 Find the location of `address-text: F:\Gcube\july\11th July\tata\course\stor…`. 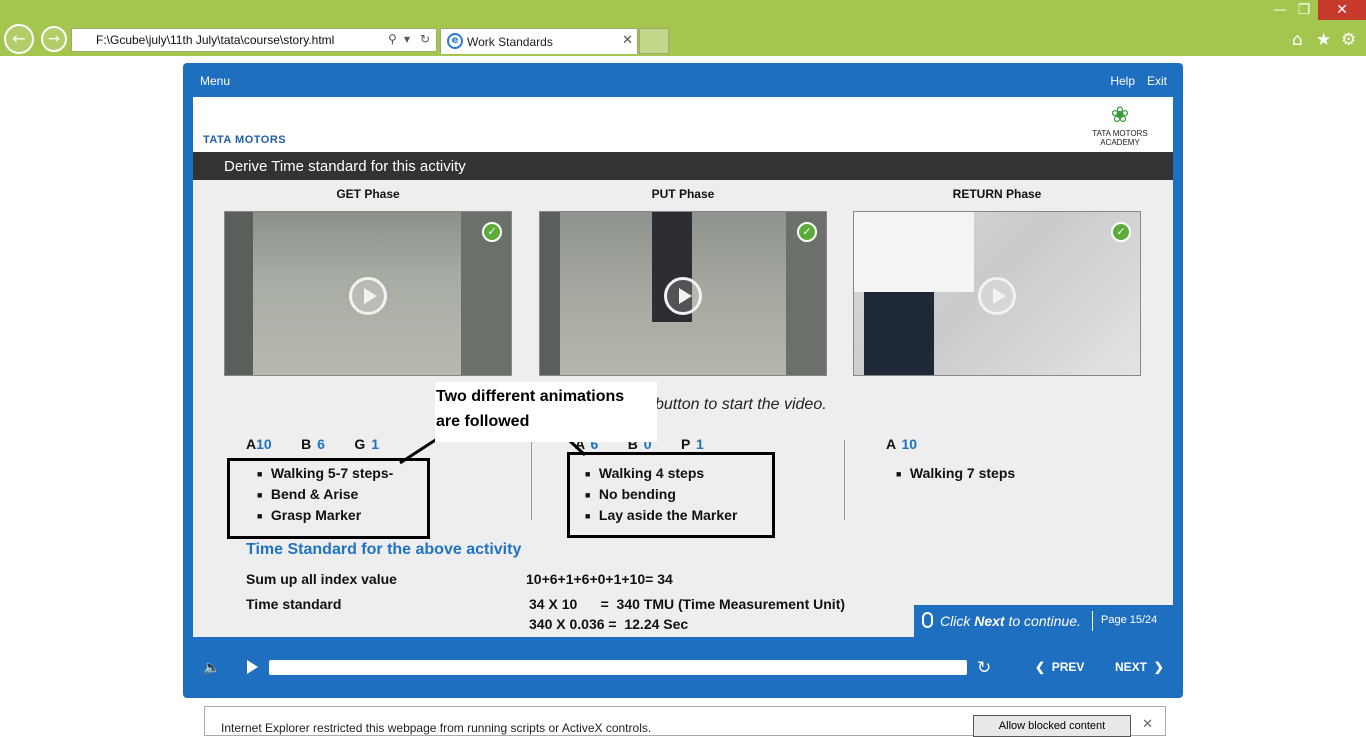

address-text: F:\Gcube\july\11th July\tata\course\stor… is located at coordinates (215, 40).